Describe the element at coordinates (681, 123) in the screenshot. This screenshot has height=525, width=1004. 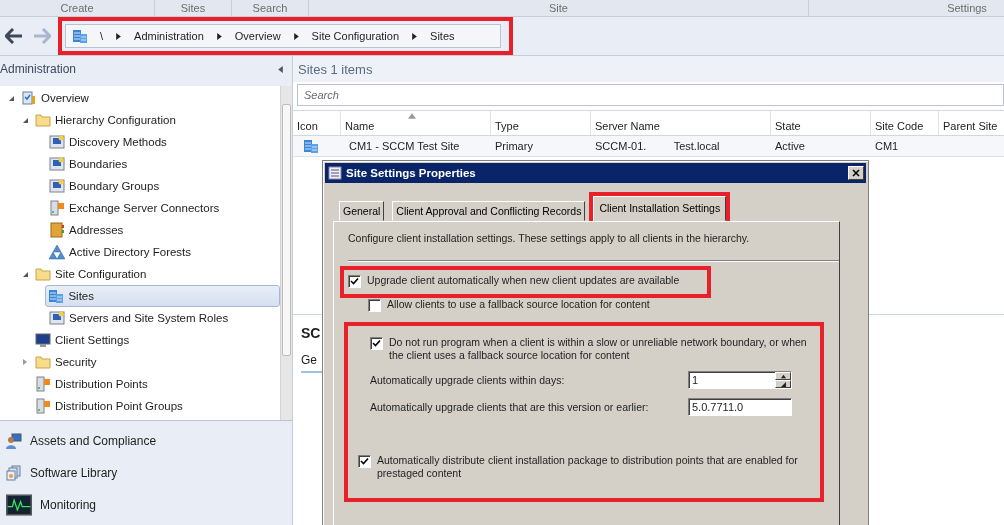
I see `column-header: Server Name` at that location.